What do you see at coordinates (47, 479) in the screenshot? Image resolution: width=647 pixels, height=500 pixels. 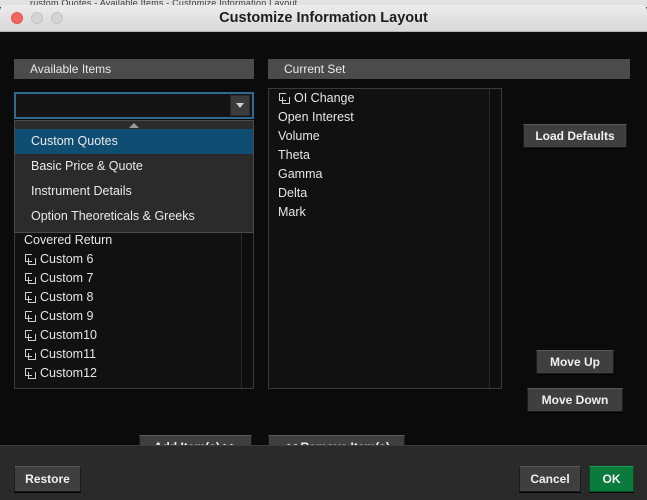 I see `restore-button: Restore` at bounding box center [47, 479].